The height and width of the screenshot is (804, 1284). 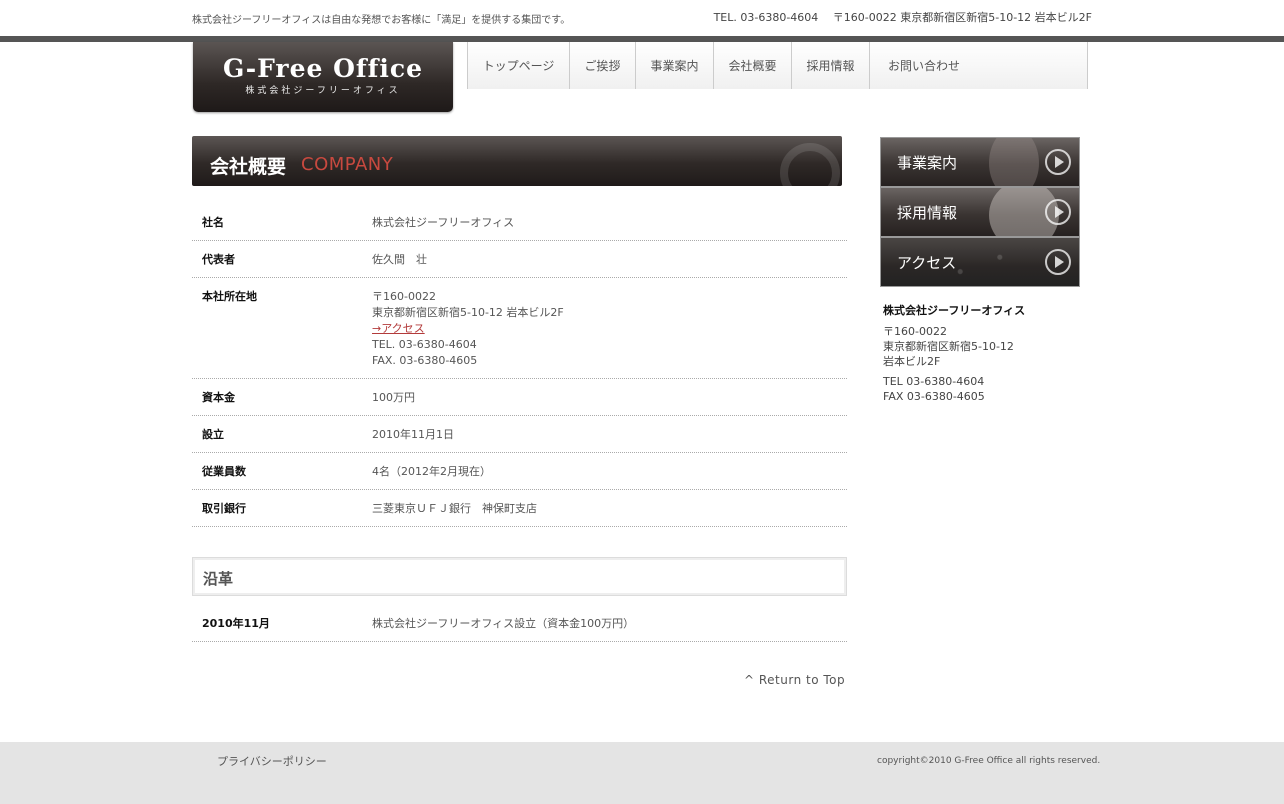 I want to click on sidebar-company-name: 株式会社ジーフリーオフィス, so click(x=954, y=310).